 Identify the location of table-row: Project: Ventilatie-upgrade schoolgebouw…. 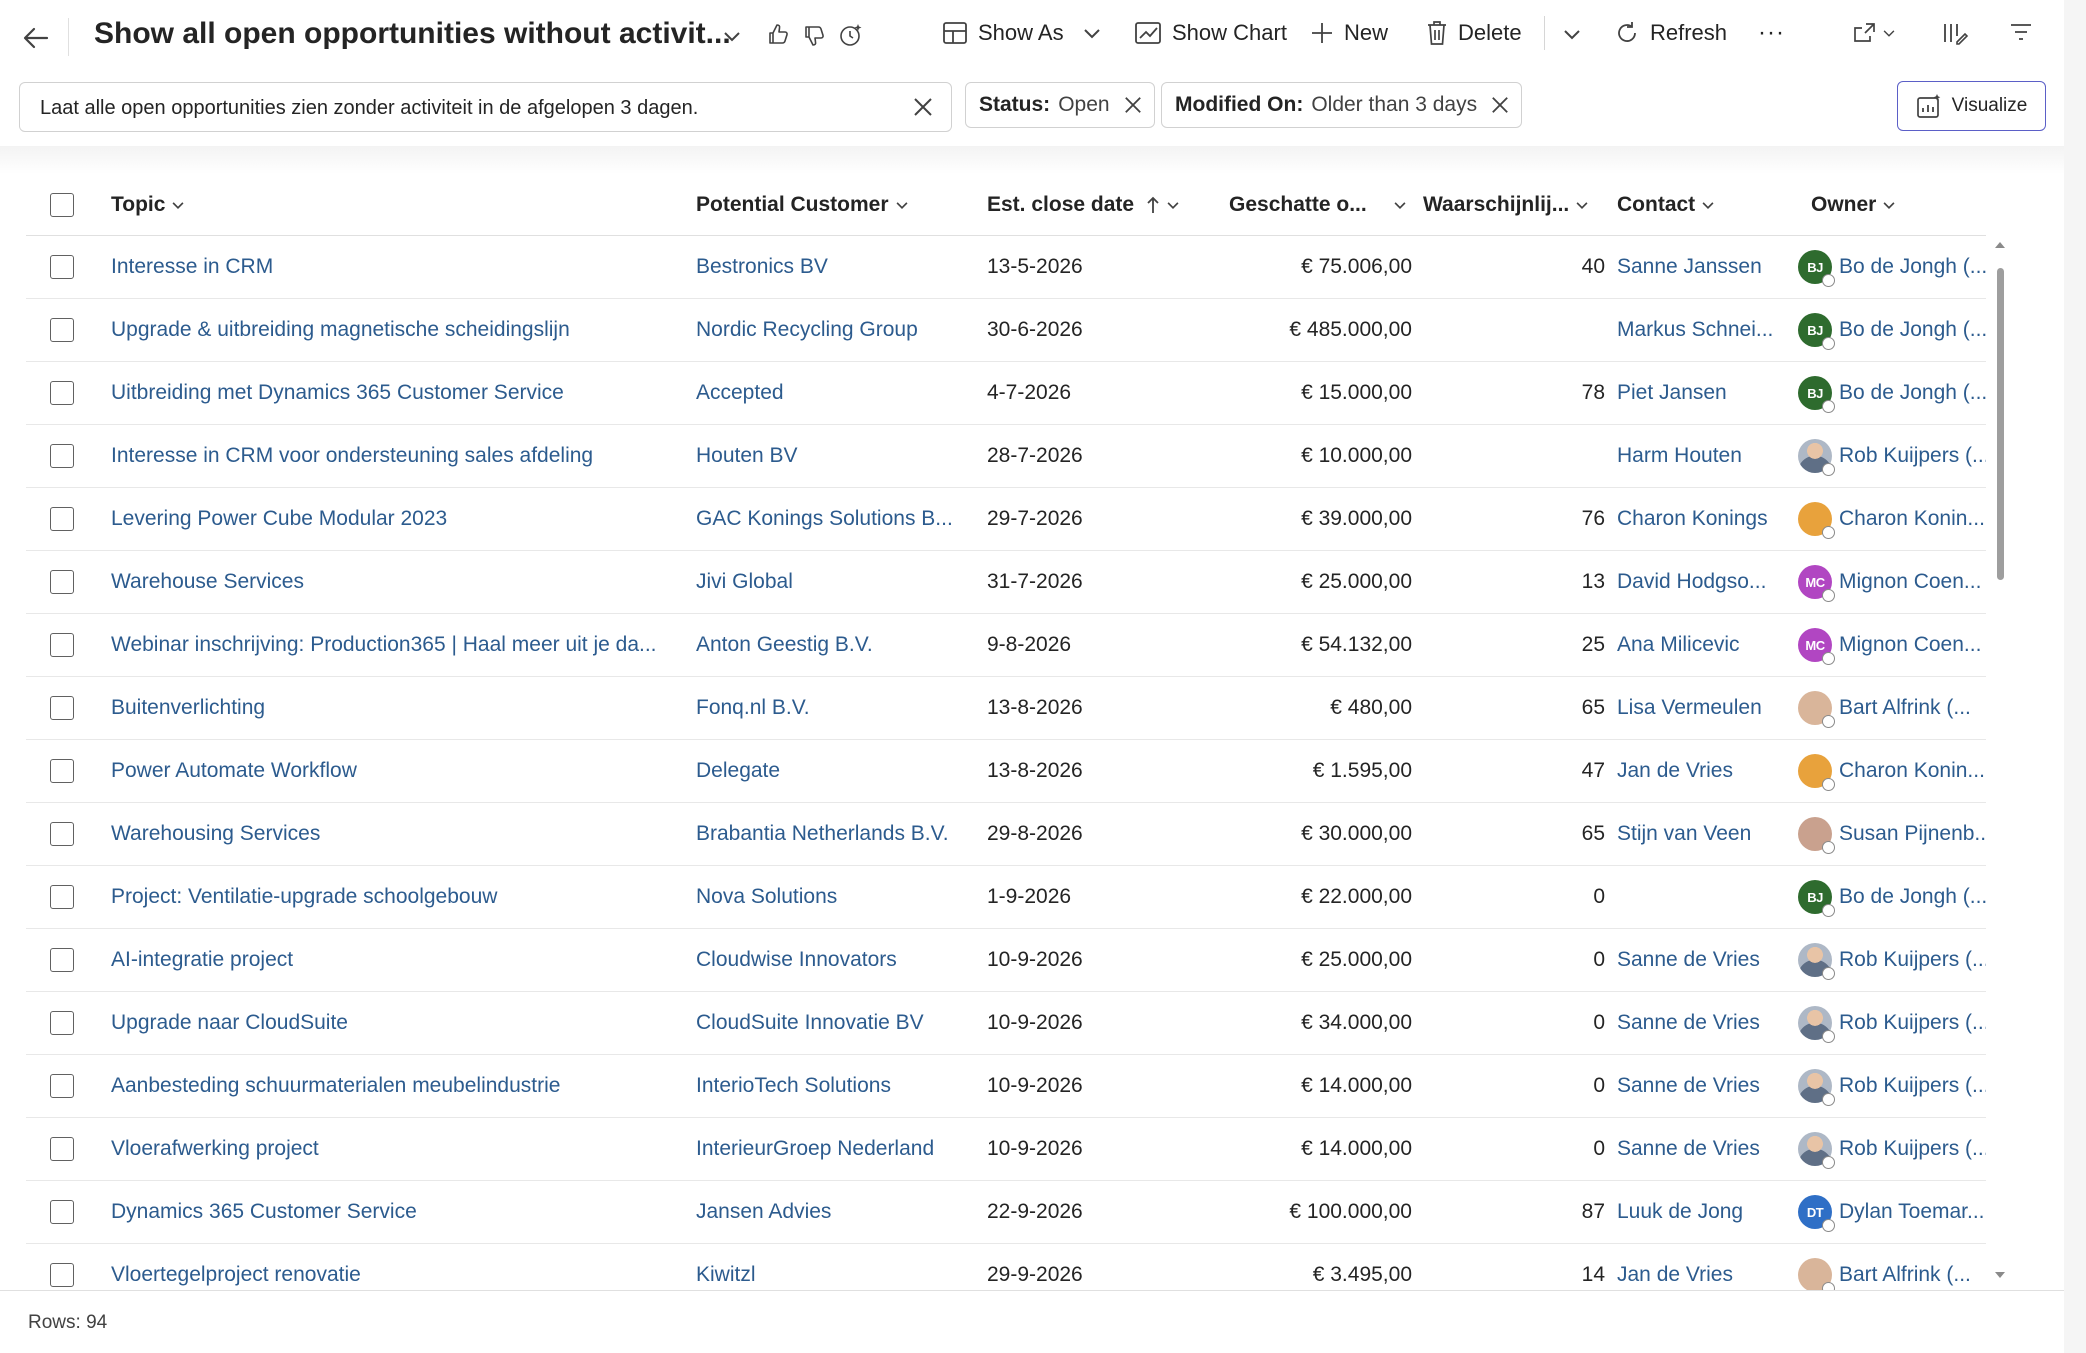
(1006, 897).